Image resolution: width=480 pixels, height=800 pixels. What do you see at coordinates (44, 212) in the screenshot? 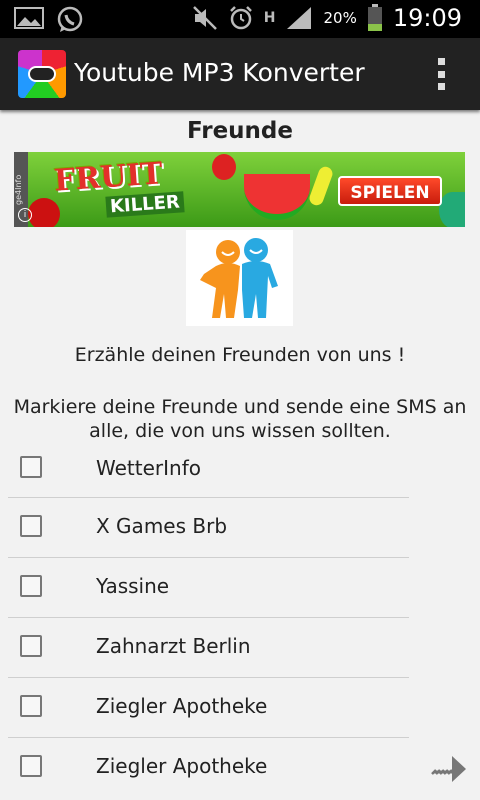
I see `apple-graphic` at bounding box center [44, 212].